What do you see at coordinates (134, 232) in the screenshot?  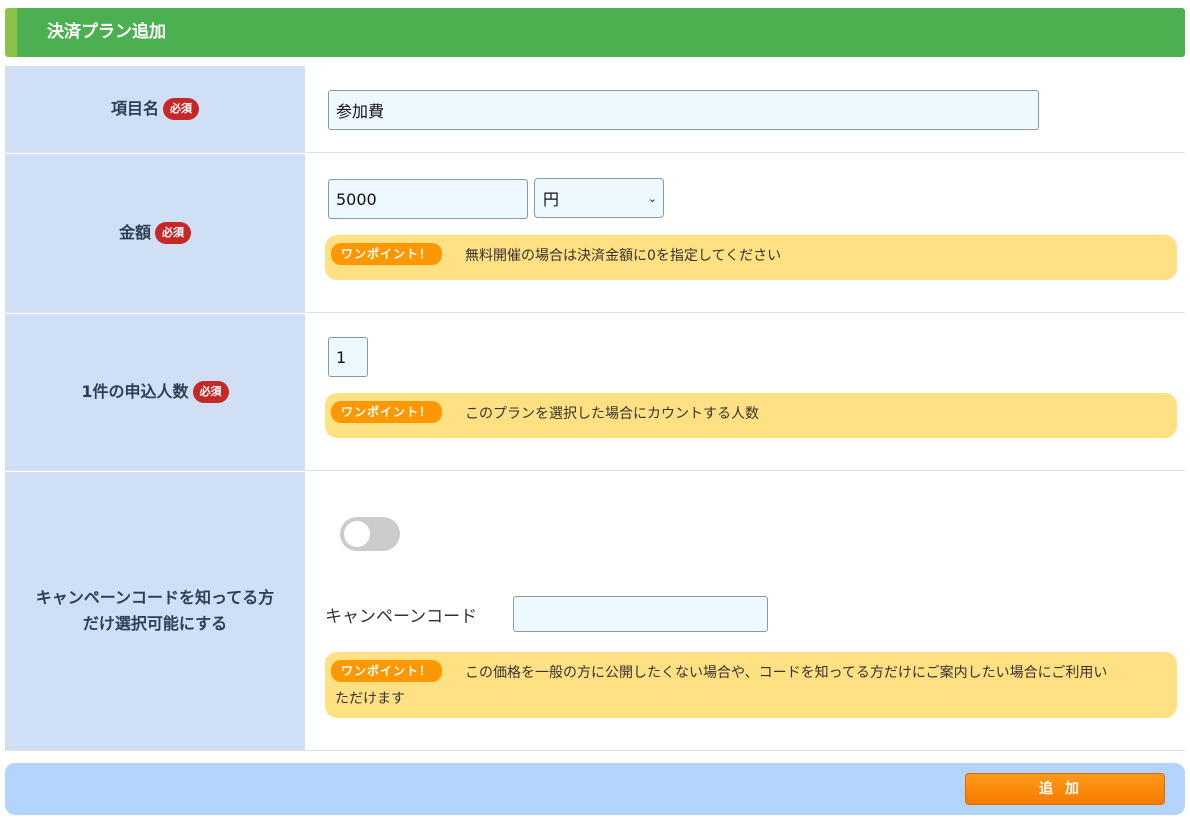 I see `amount-label: 金額` at bounding box center [134, 232].